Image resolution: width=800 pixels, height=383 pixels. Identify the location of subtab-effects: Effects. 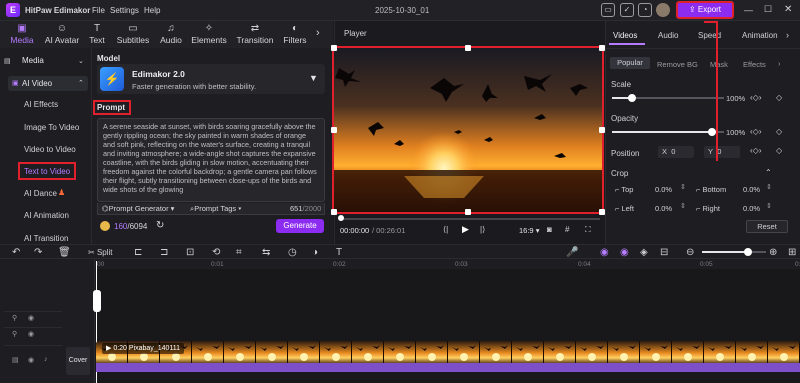
(754, 64).